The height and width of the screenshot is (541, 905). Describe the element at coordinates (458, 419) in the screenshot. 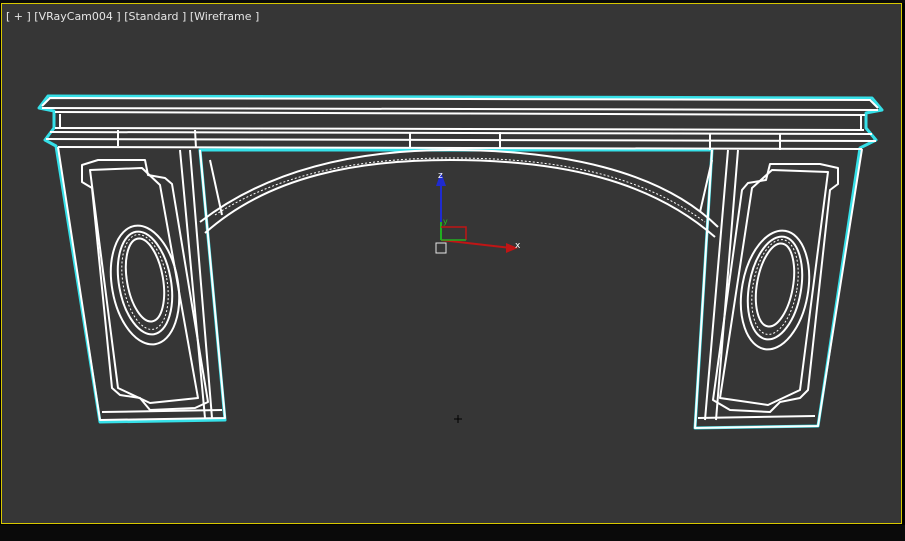

I see `crosshair-icon` at that location.